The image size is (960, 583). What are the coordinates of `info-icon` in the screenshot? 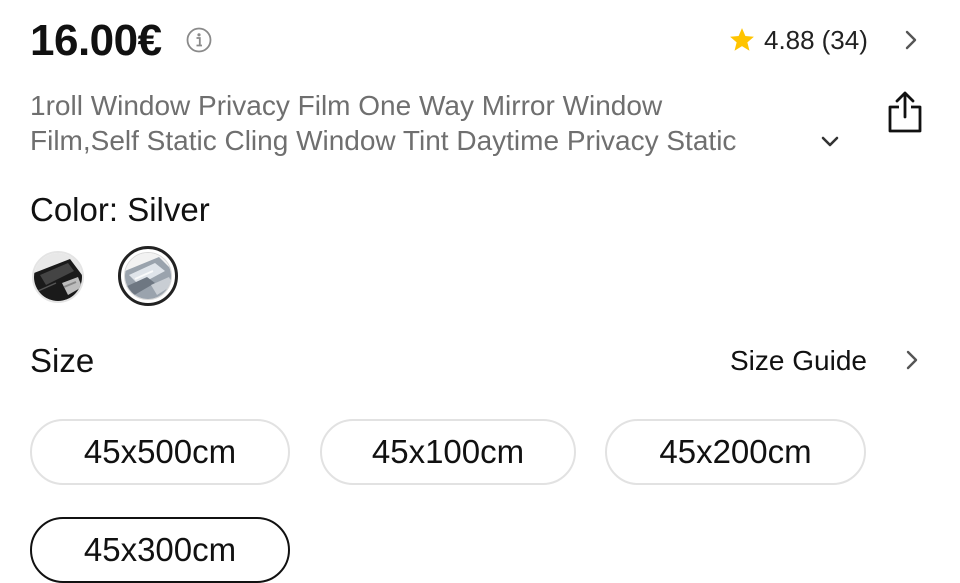 It's located at (199, 40).